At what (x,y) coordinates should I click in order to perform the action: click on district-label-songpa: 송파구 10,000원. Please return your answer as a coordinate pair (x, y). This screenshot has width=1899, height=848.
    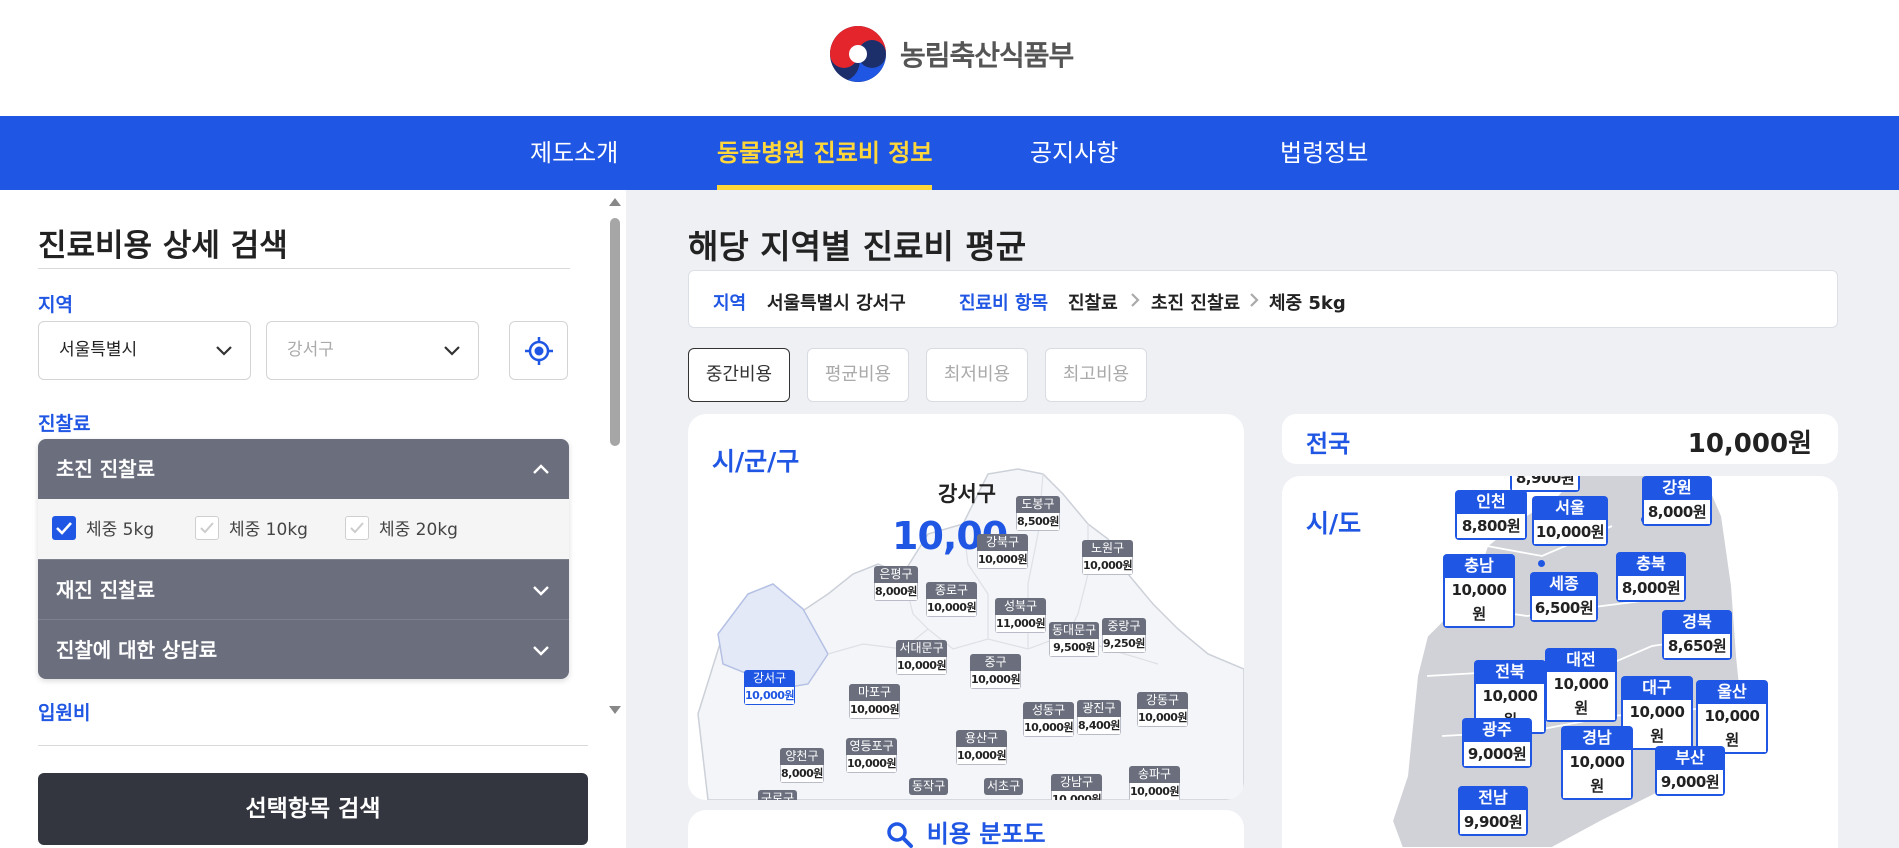
    Looking at the image, I should click on (1155, 783).